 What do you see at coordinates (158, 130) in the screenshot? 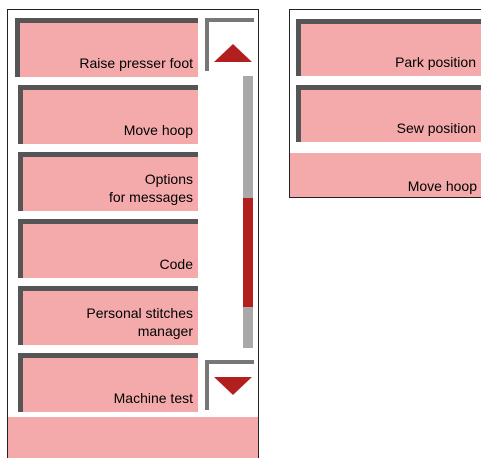
I see `move-hoop-label: Move hoop` at bounding box center [158, 130].